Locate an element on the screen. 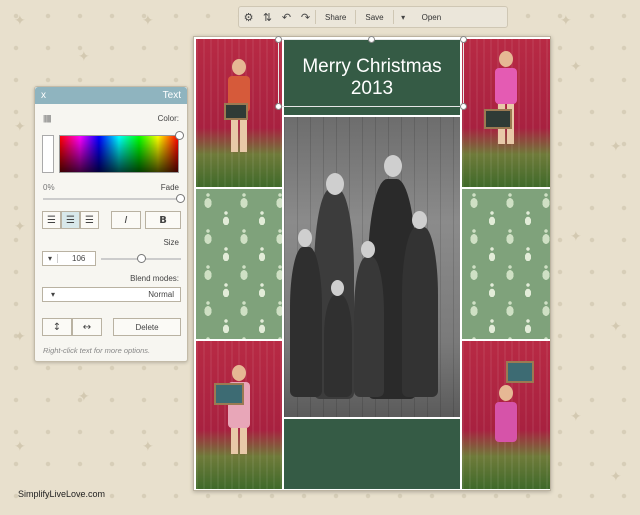 Image resolution: width=640 pixels, height=515 pixels. flip-horizontal-icon: ↔ is located at coordinates (87, 327).